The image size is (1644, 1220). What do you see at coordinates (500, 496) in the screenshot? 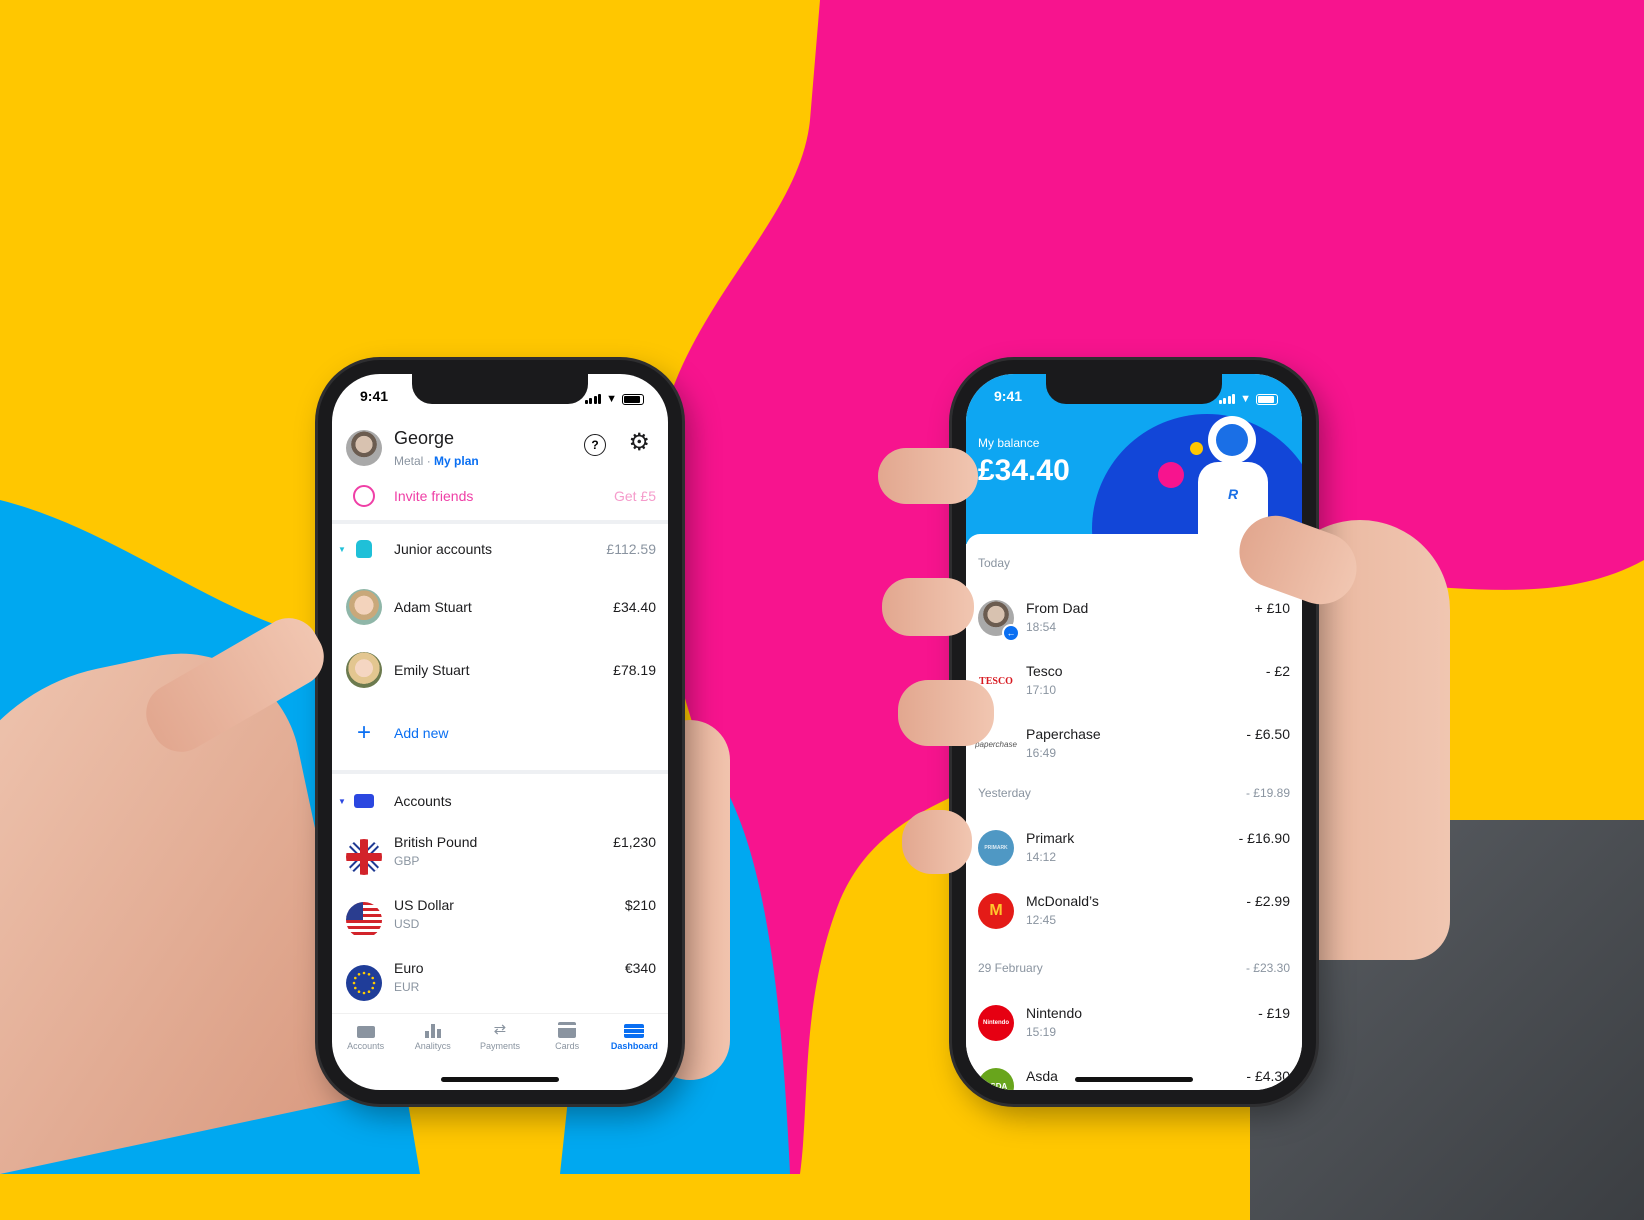
I see `invite-friends-row: Invite friends Get £5` at bounding box center [500, 496].